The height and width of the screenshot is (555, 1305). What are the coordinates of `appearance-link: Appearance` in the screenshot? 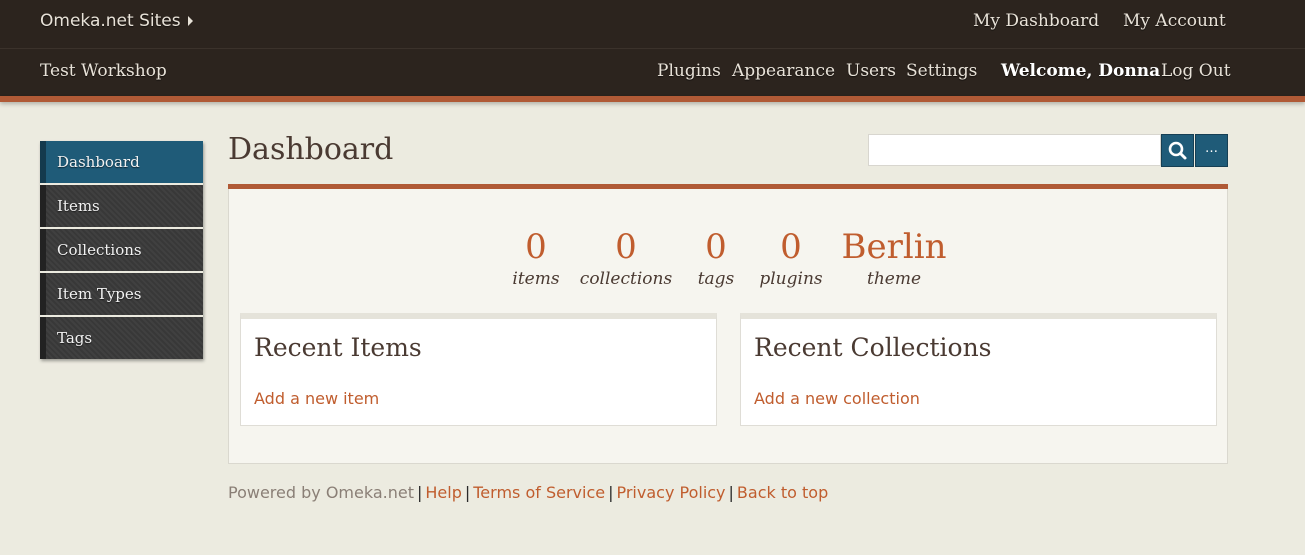 It's located at (783, 71).